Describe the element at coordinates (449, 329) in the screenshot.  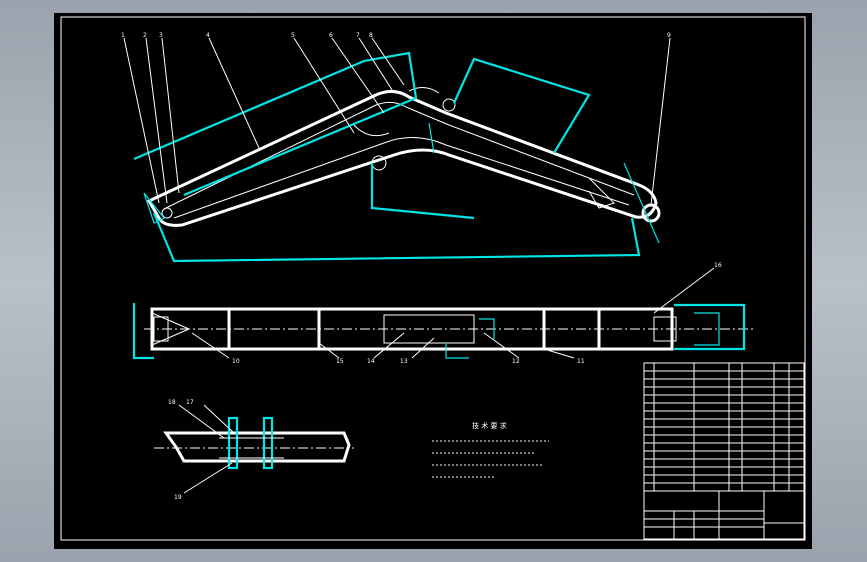
I see `boom-plan-view` at that location.